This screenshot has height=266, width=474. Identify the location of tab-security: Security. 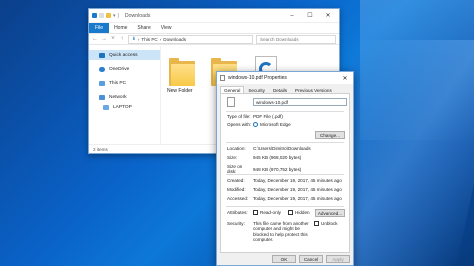
(256, 89).